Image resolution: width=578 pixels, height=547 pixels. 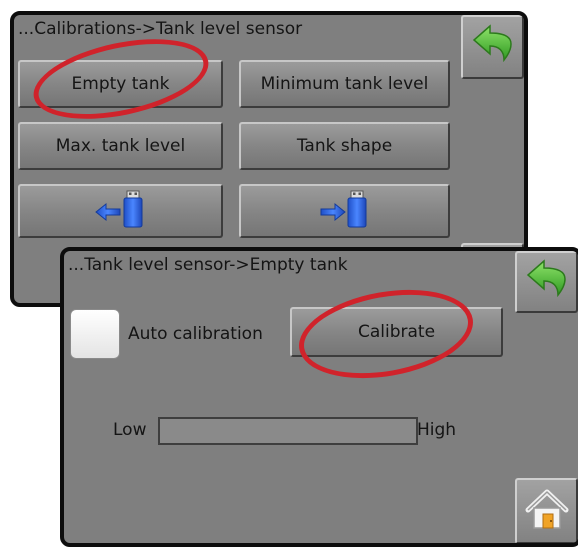 I want to click on breadcrumb-title: ...Calibrations->Tank level sensor, so click(x=160, y=29).